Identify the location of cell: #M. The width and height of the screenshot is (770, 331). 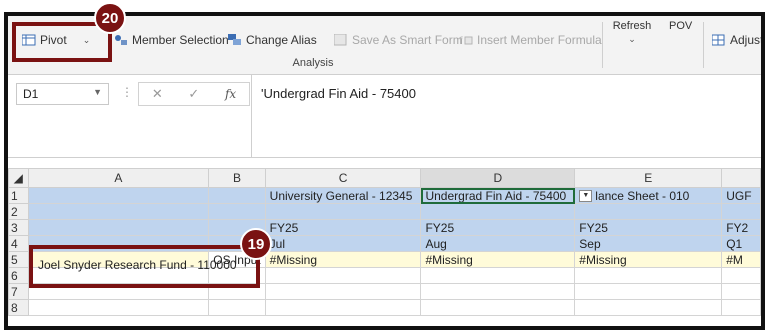
(741, 259).